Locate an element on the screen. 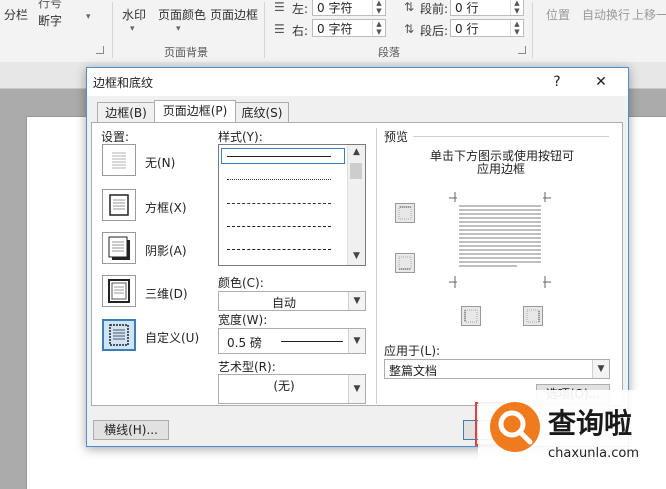  art-select-value: (无) is located at coordinates (284, 386).